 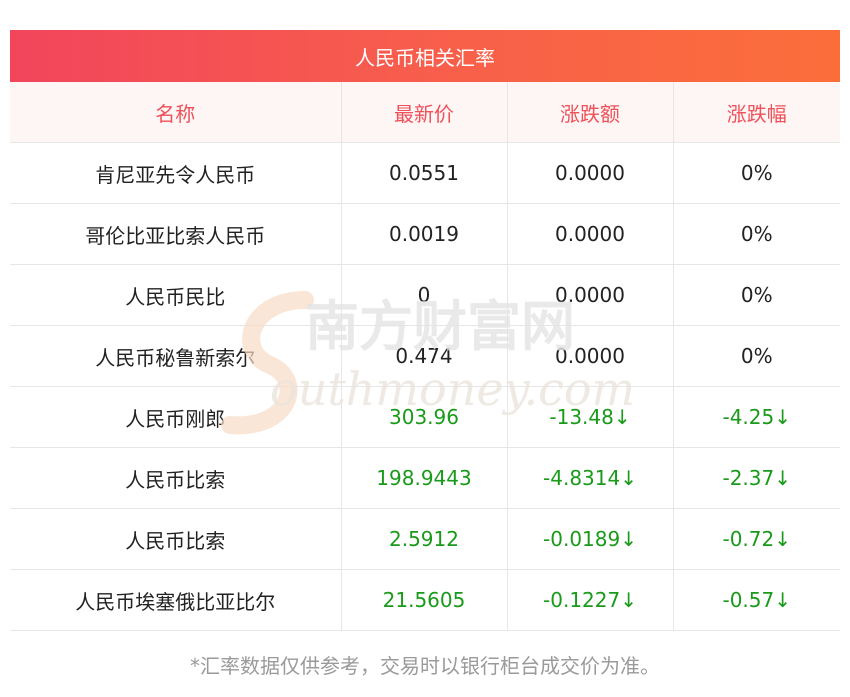 I want to click on header-latest-price: 最新价, so click(x=424, y=112).